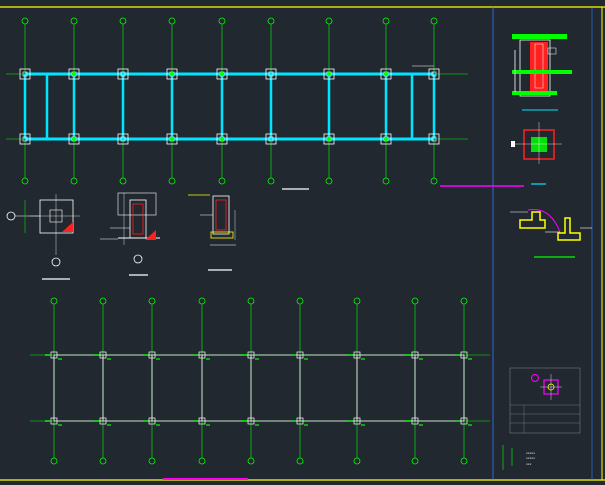 This screenshot has width=605, height=485. What do you see at coordinates (530, 453) in the screenshot?
I see `title-block-line-1: xxxxx` at bounding box center [530, 453].